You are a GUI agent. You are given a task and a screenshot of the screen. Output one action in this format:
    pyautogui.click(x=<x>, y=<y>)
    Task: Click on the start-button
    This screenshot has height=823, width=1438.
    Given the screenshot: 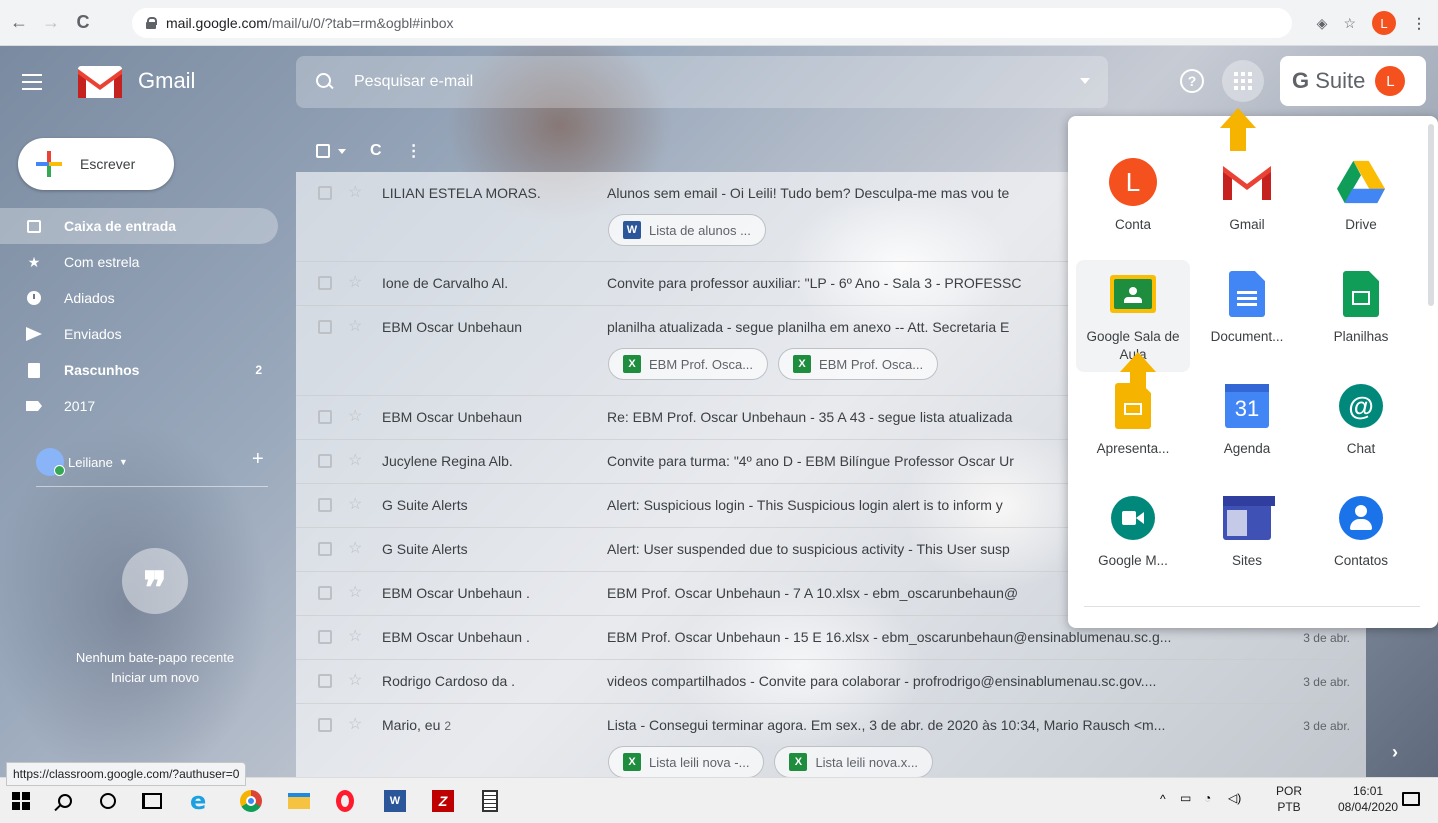 What is the action you would take?
    pyautogui.click(x=21, y=801)
    